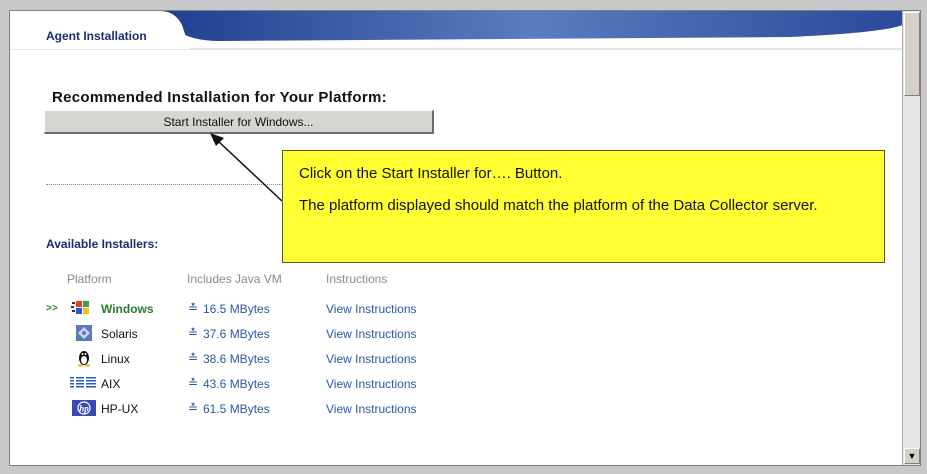  I want to click on download-size-link: 16.5 MBytes, so click(236, 309).